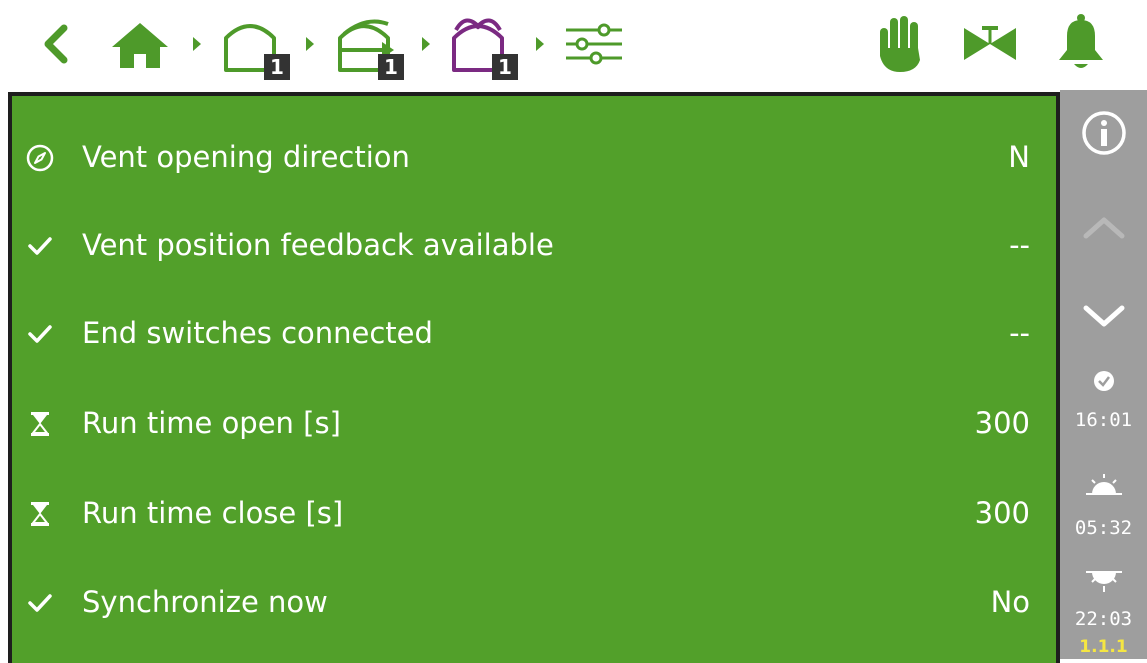 The height and width of the screenshot is (663, 1147). I want to click on sunrise-time: 05:32, so click(1103, 528).